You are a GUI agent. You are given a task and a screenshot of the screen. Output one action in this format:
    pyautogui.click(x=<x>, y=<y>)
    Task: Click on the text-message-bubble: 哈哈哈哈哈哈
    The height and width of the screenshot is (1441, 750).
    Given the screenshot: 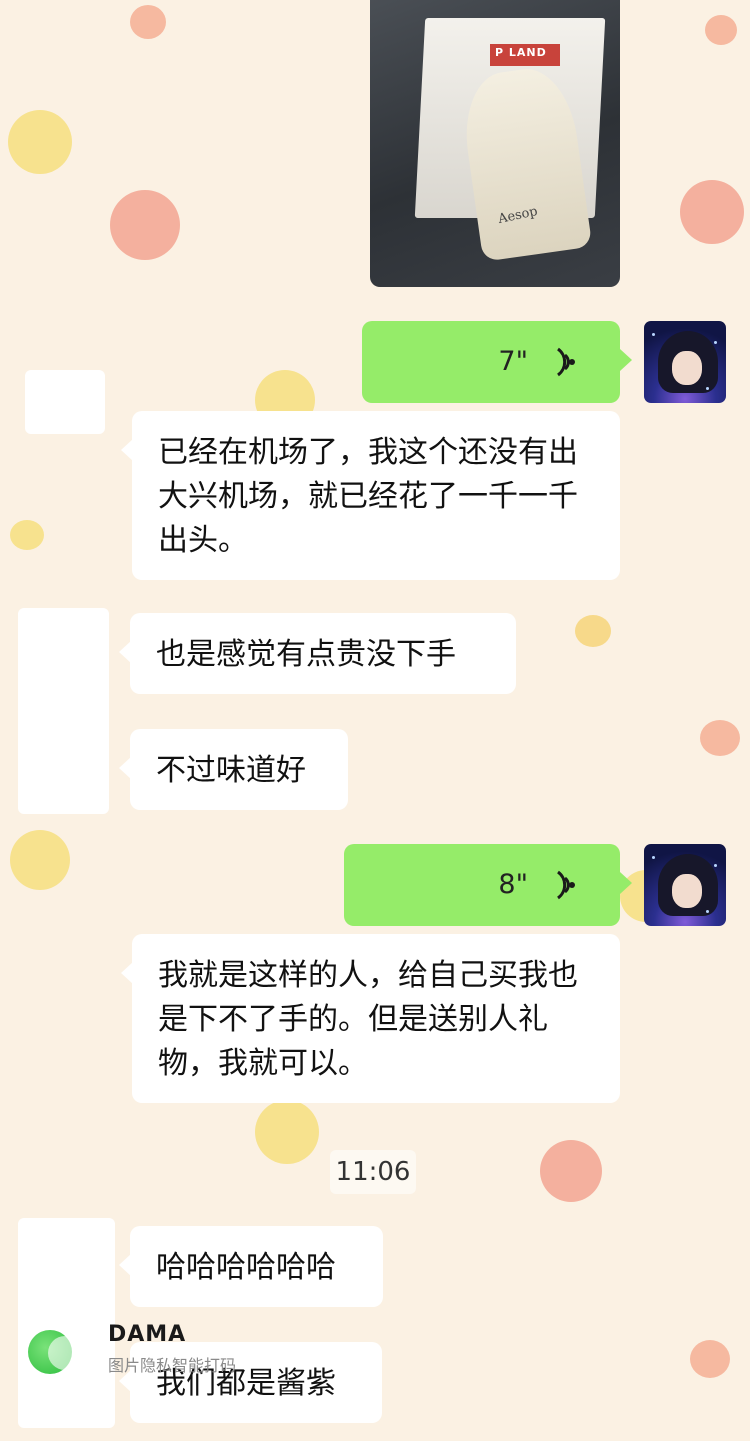 What is the action you would take?
    pyautogui.click(x=251, y=1266)
    